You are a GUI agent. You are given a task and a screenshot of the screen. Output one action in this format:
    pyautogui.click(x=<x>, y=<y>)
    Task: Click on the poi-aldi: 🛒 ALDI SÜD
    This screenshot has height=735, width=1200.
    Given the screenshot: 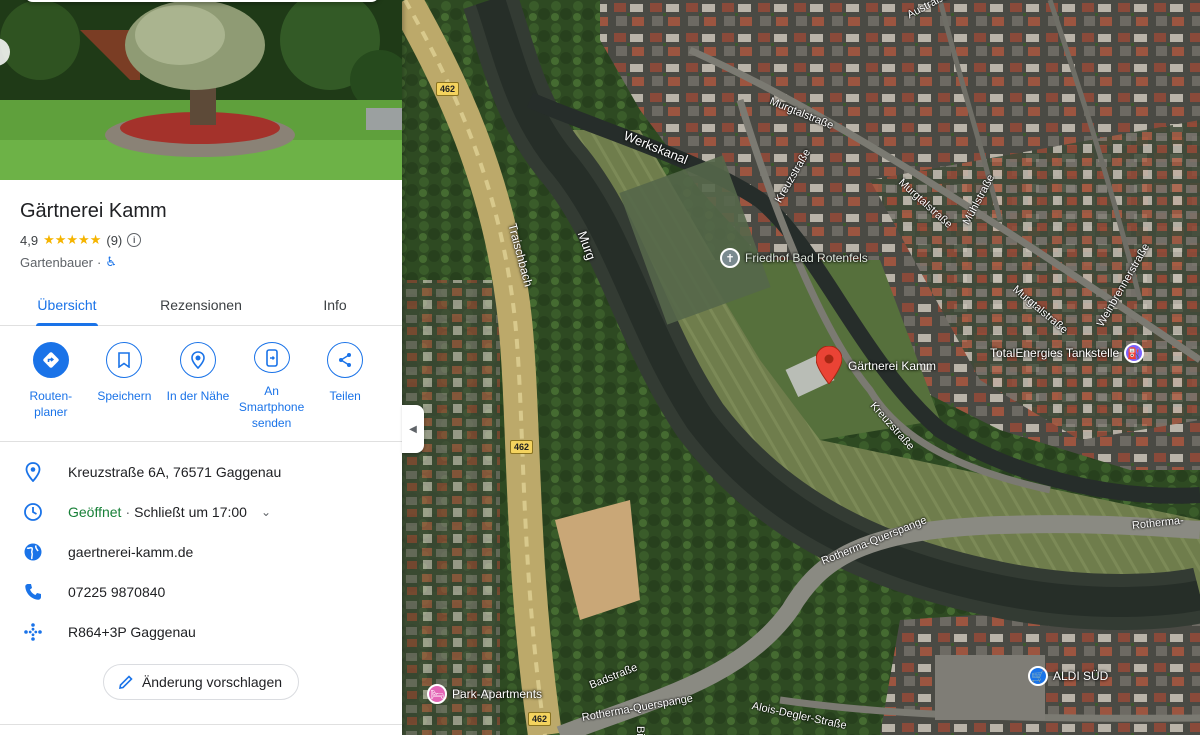 What is the action you would take?
    pyautogui.click(x=1068, y=676)
    